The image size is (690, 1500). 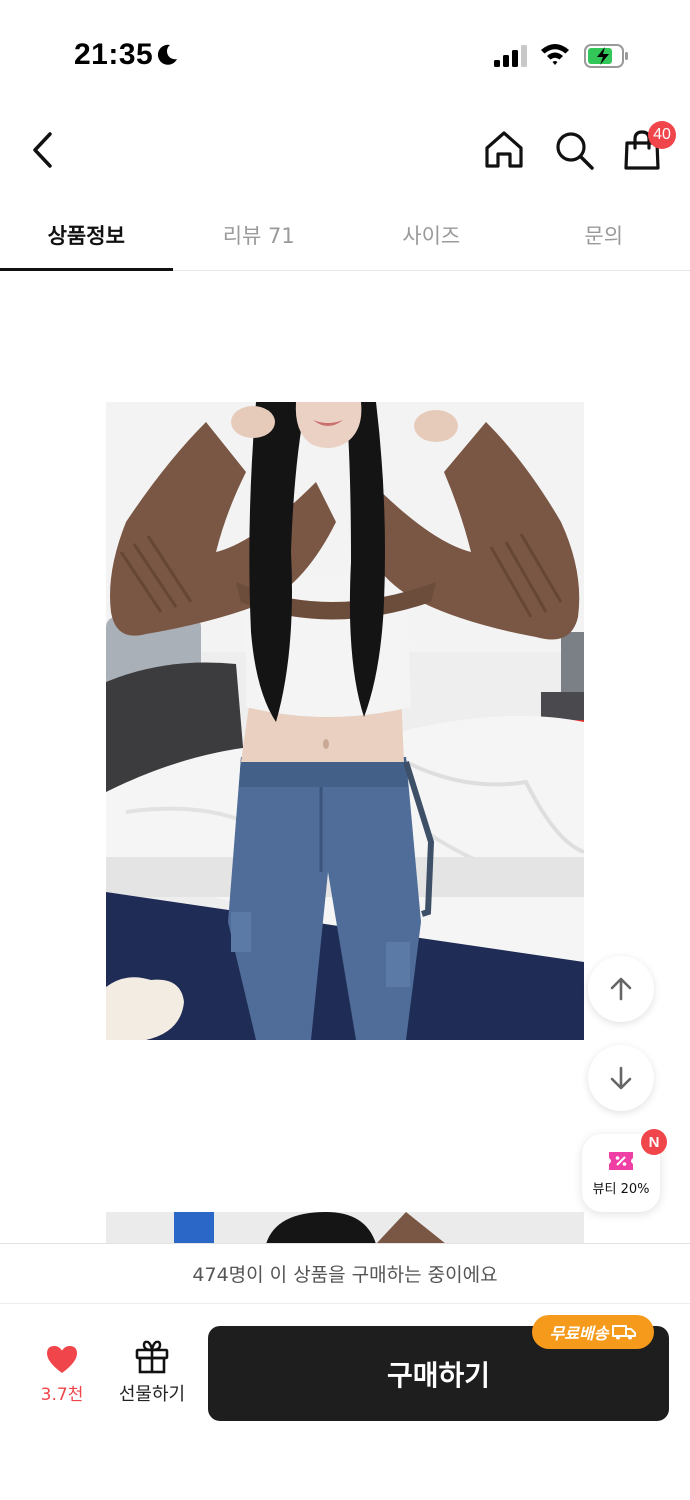 What do you see at coordinates (152, 1394) in the screenshot?
I see `gift-label: 선물하기` at bounding box center [152, 1394].